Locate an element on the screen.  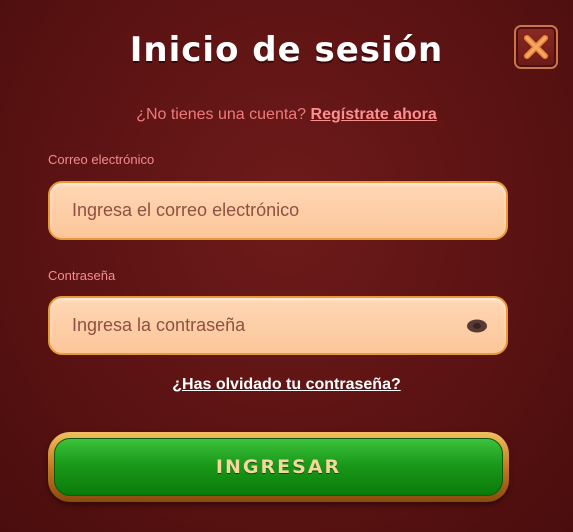
password-label: Contraseña is located at coordinates (82, 275).